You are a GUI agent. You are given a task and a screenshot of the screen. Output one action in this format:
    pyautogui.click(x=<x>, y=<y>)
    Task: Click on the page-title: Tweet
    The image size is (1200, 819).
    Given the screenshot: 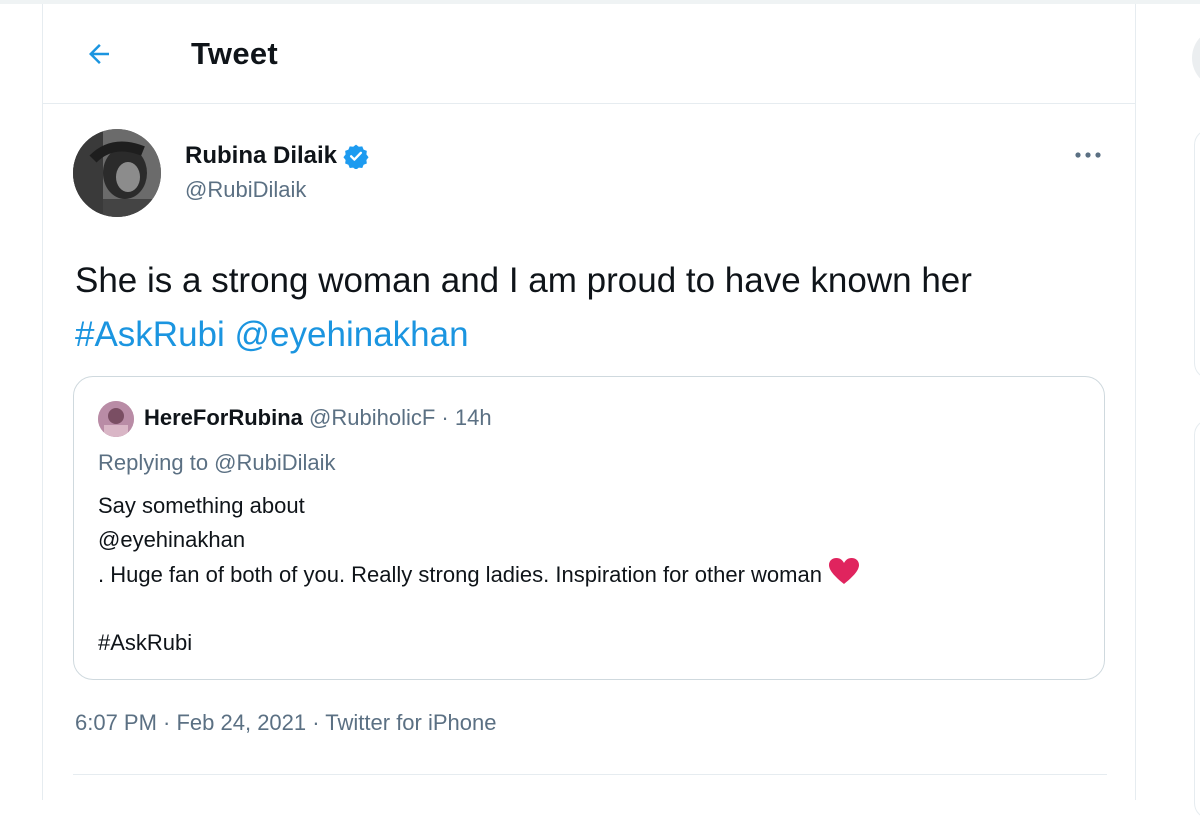 What is the action you would take?
    pyautogui.click(x=235, y=53)
    